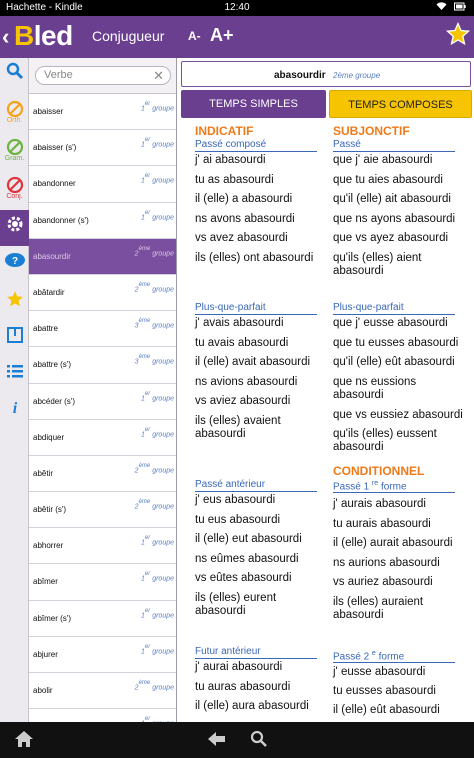 The width and height of the screenshot is (474, 758). What do you see at coordinates (14, 190) in the screenshot?
I see `rail-conj-button: Conj.` at bounding box center [14, 190].